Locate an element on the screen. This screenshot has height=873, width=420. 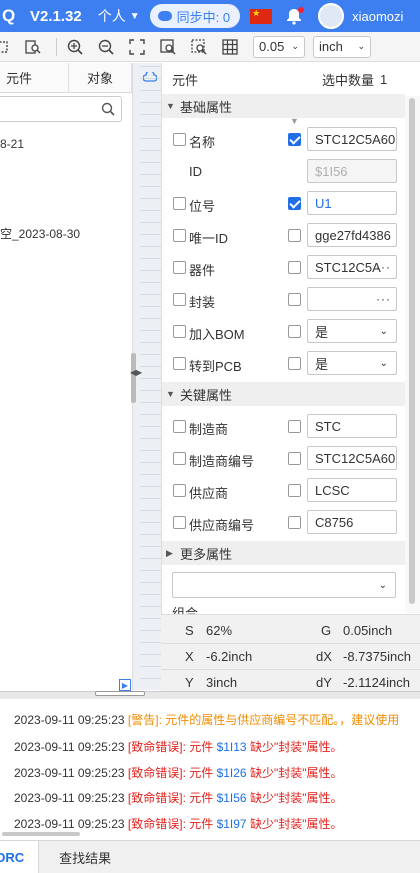
convert-pcb-select: 是 ⌄ is located at coordinates (352, 363).